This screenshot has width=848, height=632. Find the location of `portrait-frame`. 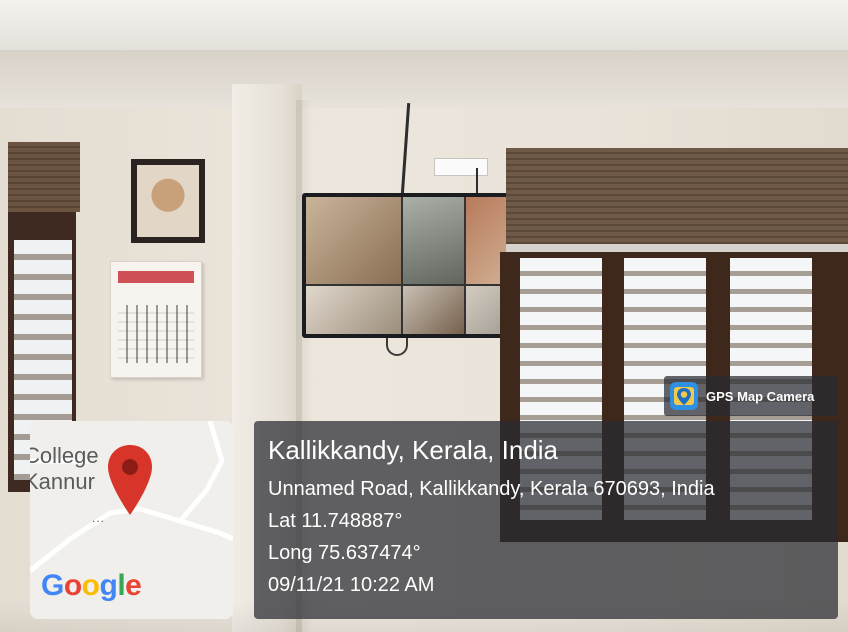

portrait-frame is located at coordinates (168, 201).